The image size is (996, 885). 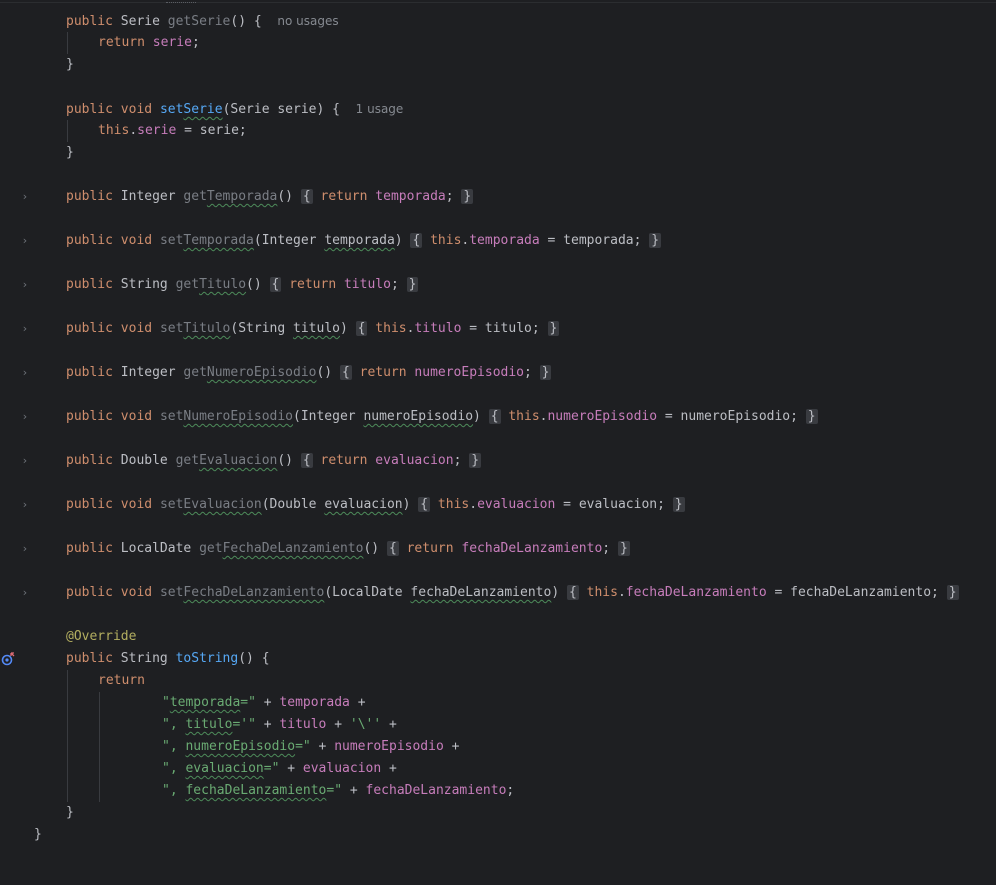 What do you see at coordinates (123, 131) in the screenshot?
I see `code-line: this.serie = serie;` at bounding box center [123, 131].